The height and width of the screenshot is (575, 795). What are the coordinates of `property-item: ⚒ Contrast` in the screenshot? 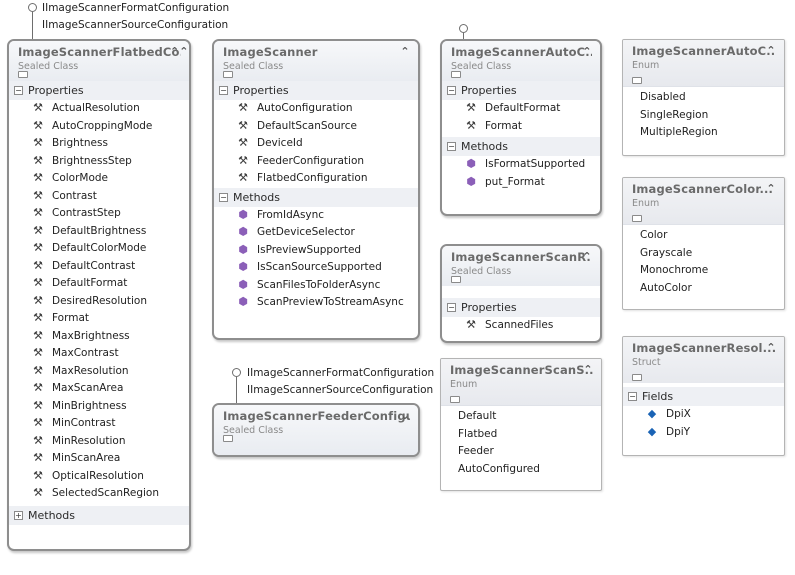 It's located at (99, 197).